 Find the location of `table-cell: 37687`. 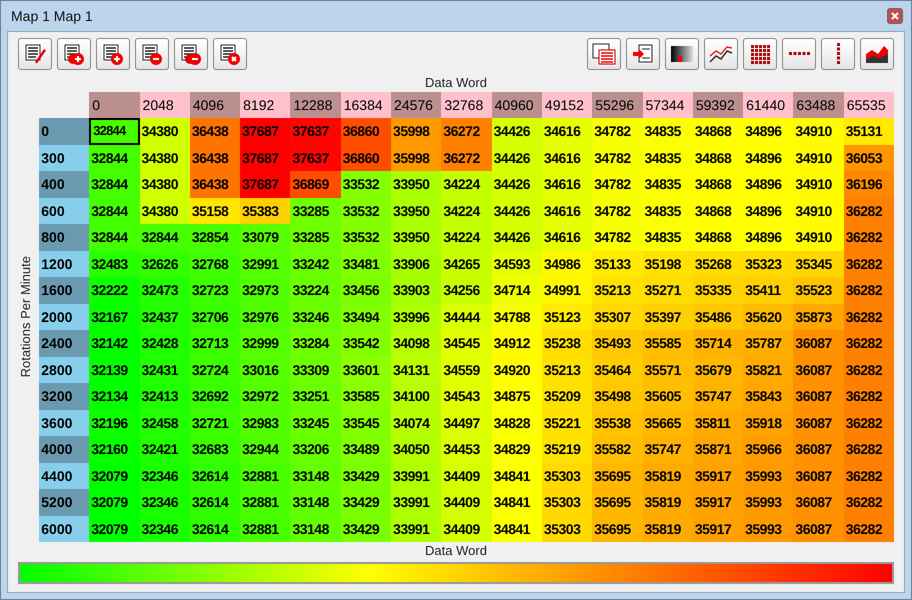

table-cell: 37687 is located at coordinates (265, 184).